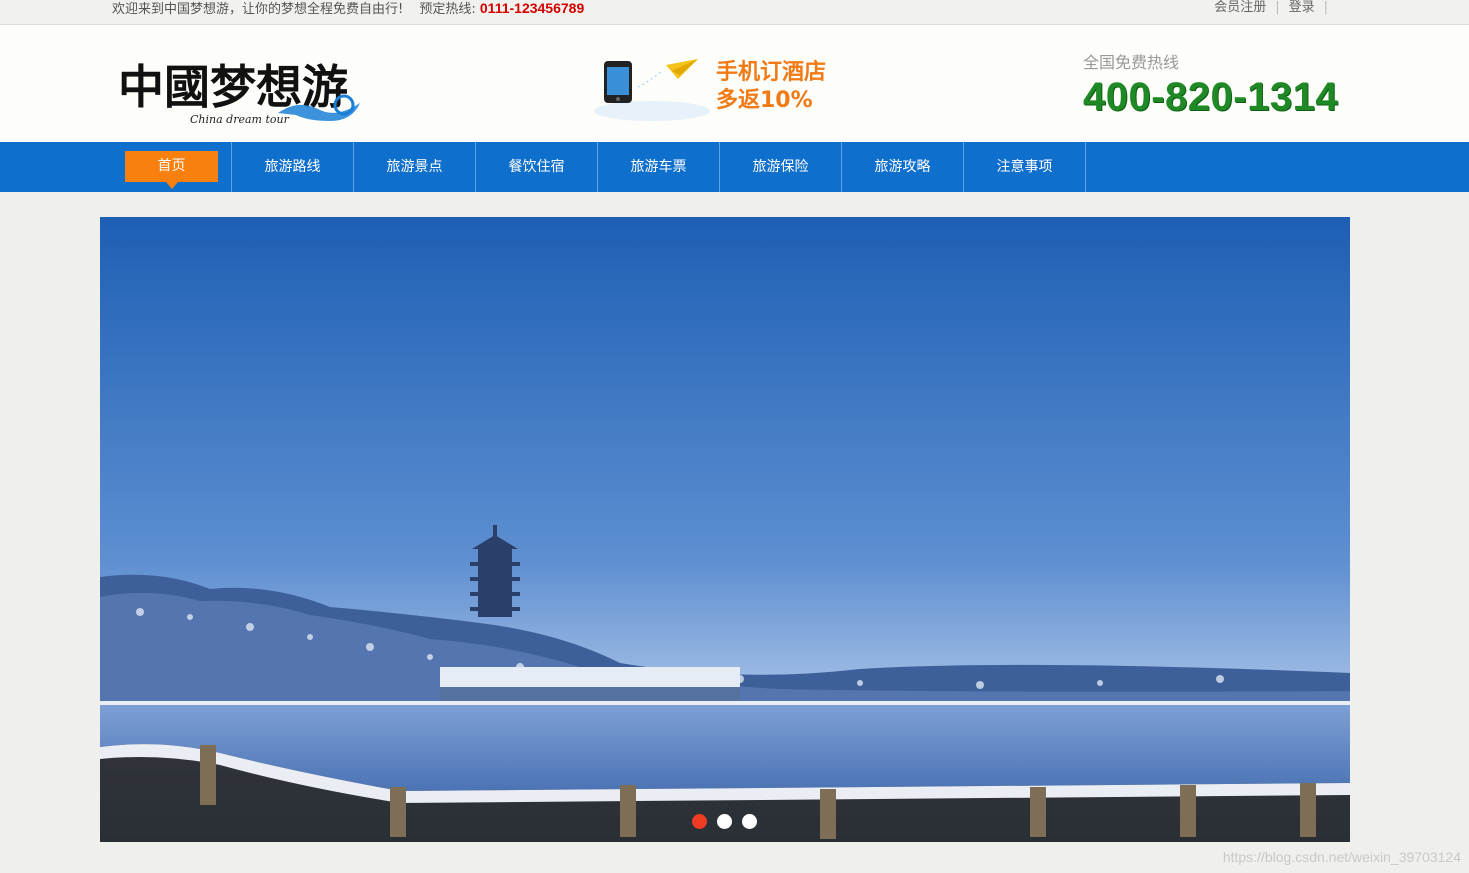 The width and height of the screenshot is (1469, 873). I want to click on nav-item-label: 旅游景点, so click(414, 167).